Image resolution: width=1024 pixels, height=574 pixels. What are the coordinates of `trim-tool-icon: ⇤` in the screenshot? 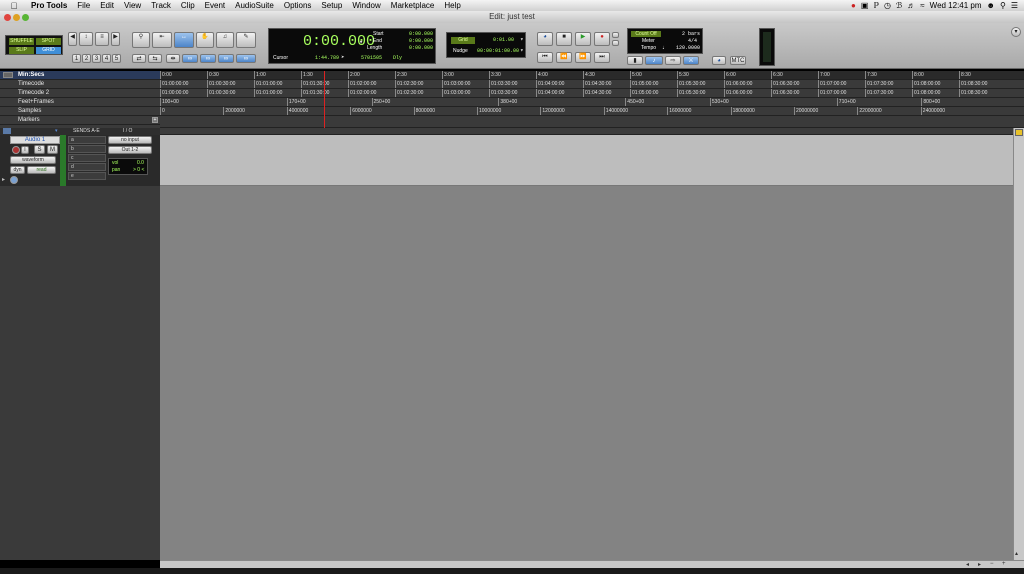 It's located at (162, 40).